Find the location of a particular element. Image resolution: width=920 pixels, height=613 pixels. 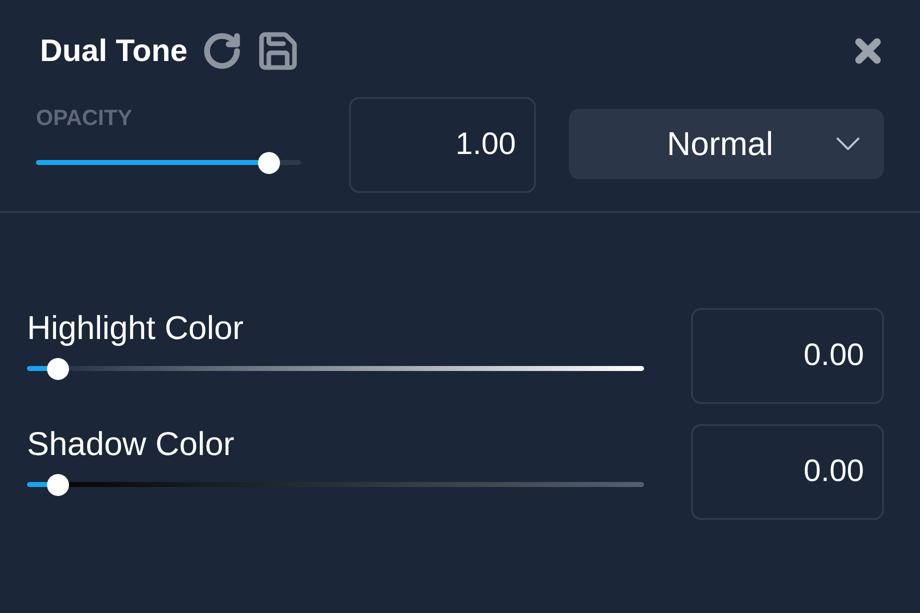

opacity-field: 1.00 is located at coordinates (442, 144).